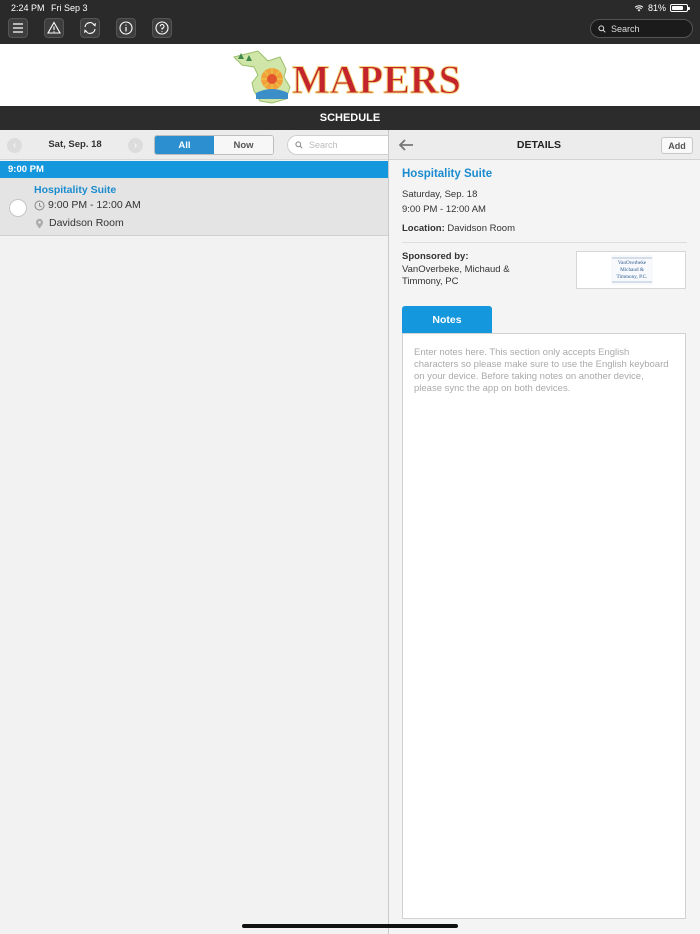 The height and width of the screenshot is (934, 700). Describe the element at coordinates (632, 277) in the screenshot. I see `svg-text: Timmony, P.C.` at that location.